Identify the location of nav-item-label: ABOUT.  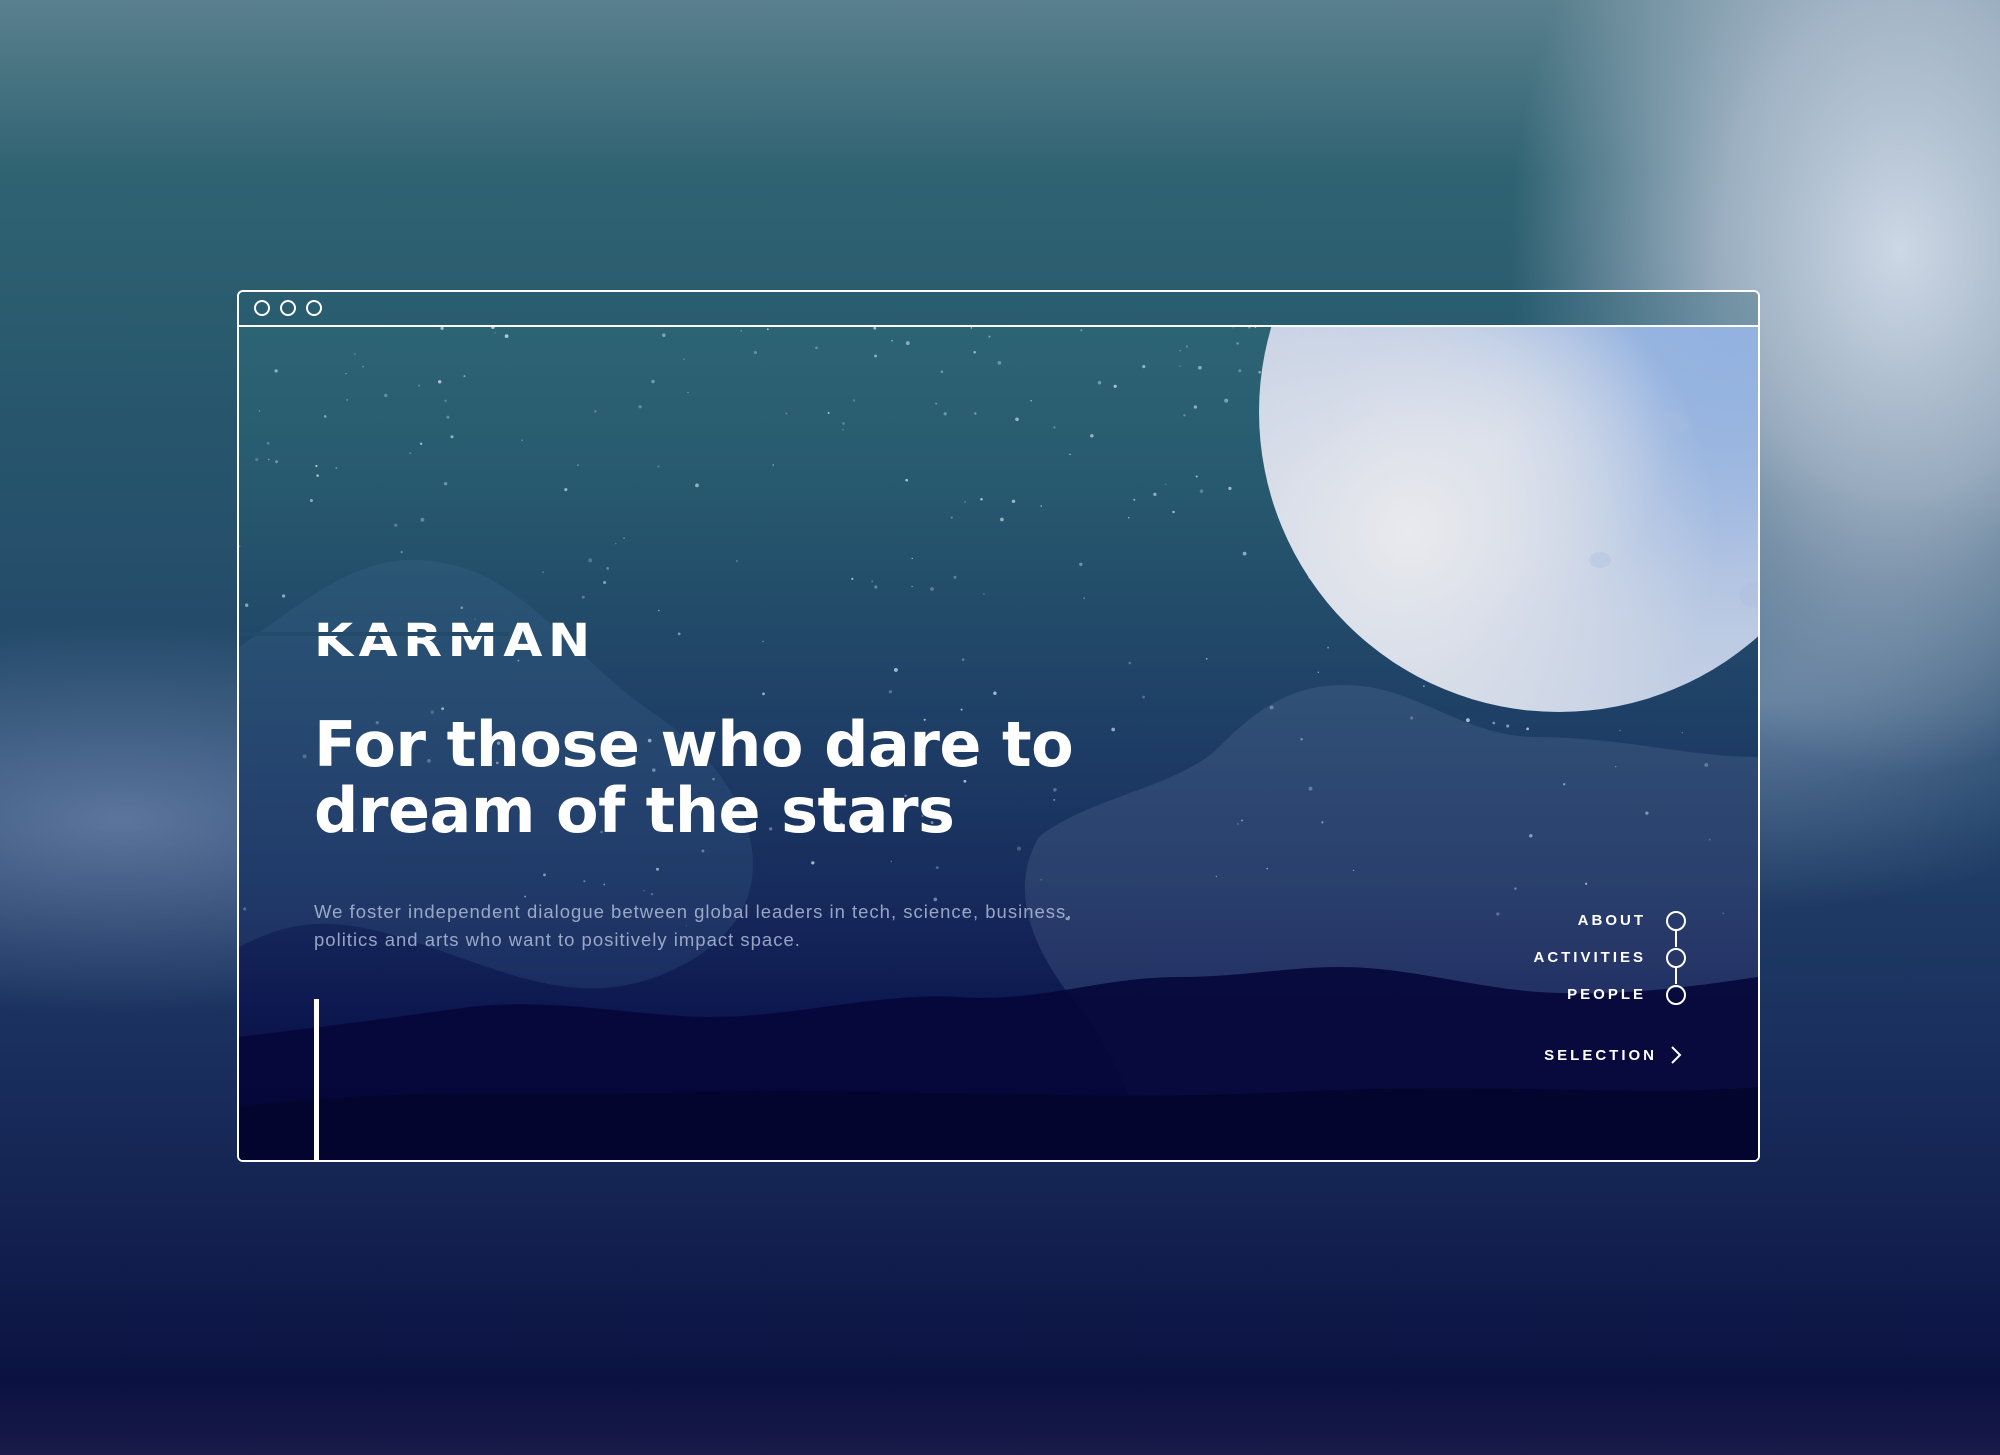
(1611, 920).